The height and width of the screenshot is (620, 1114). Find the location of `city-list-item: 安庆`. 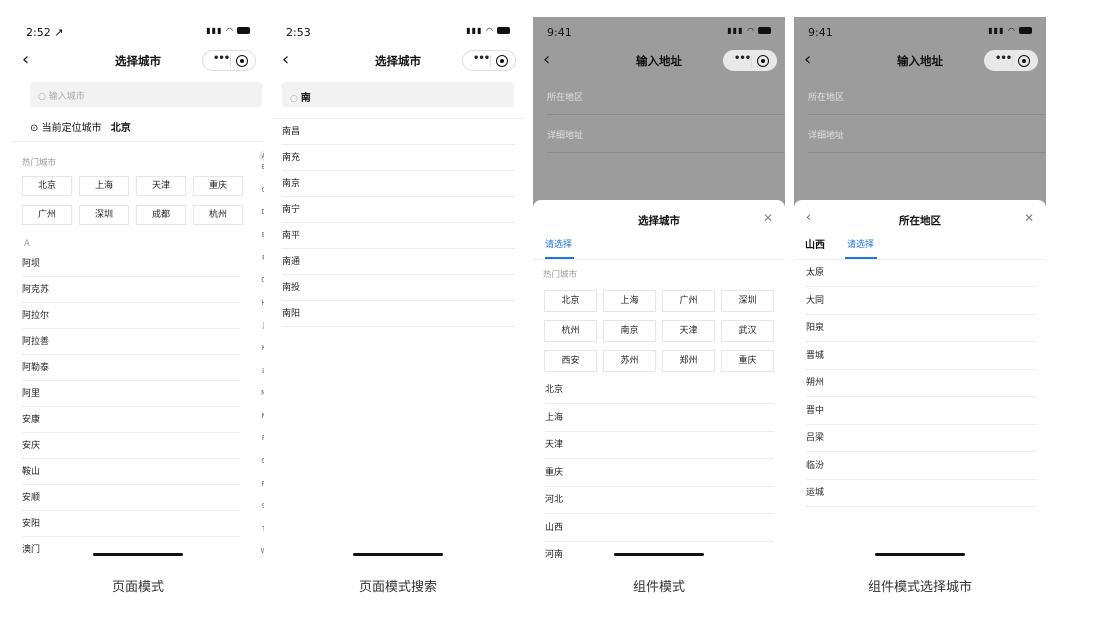

city-list-item: 安庆 is located at coordinates (131, 446).